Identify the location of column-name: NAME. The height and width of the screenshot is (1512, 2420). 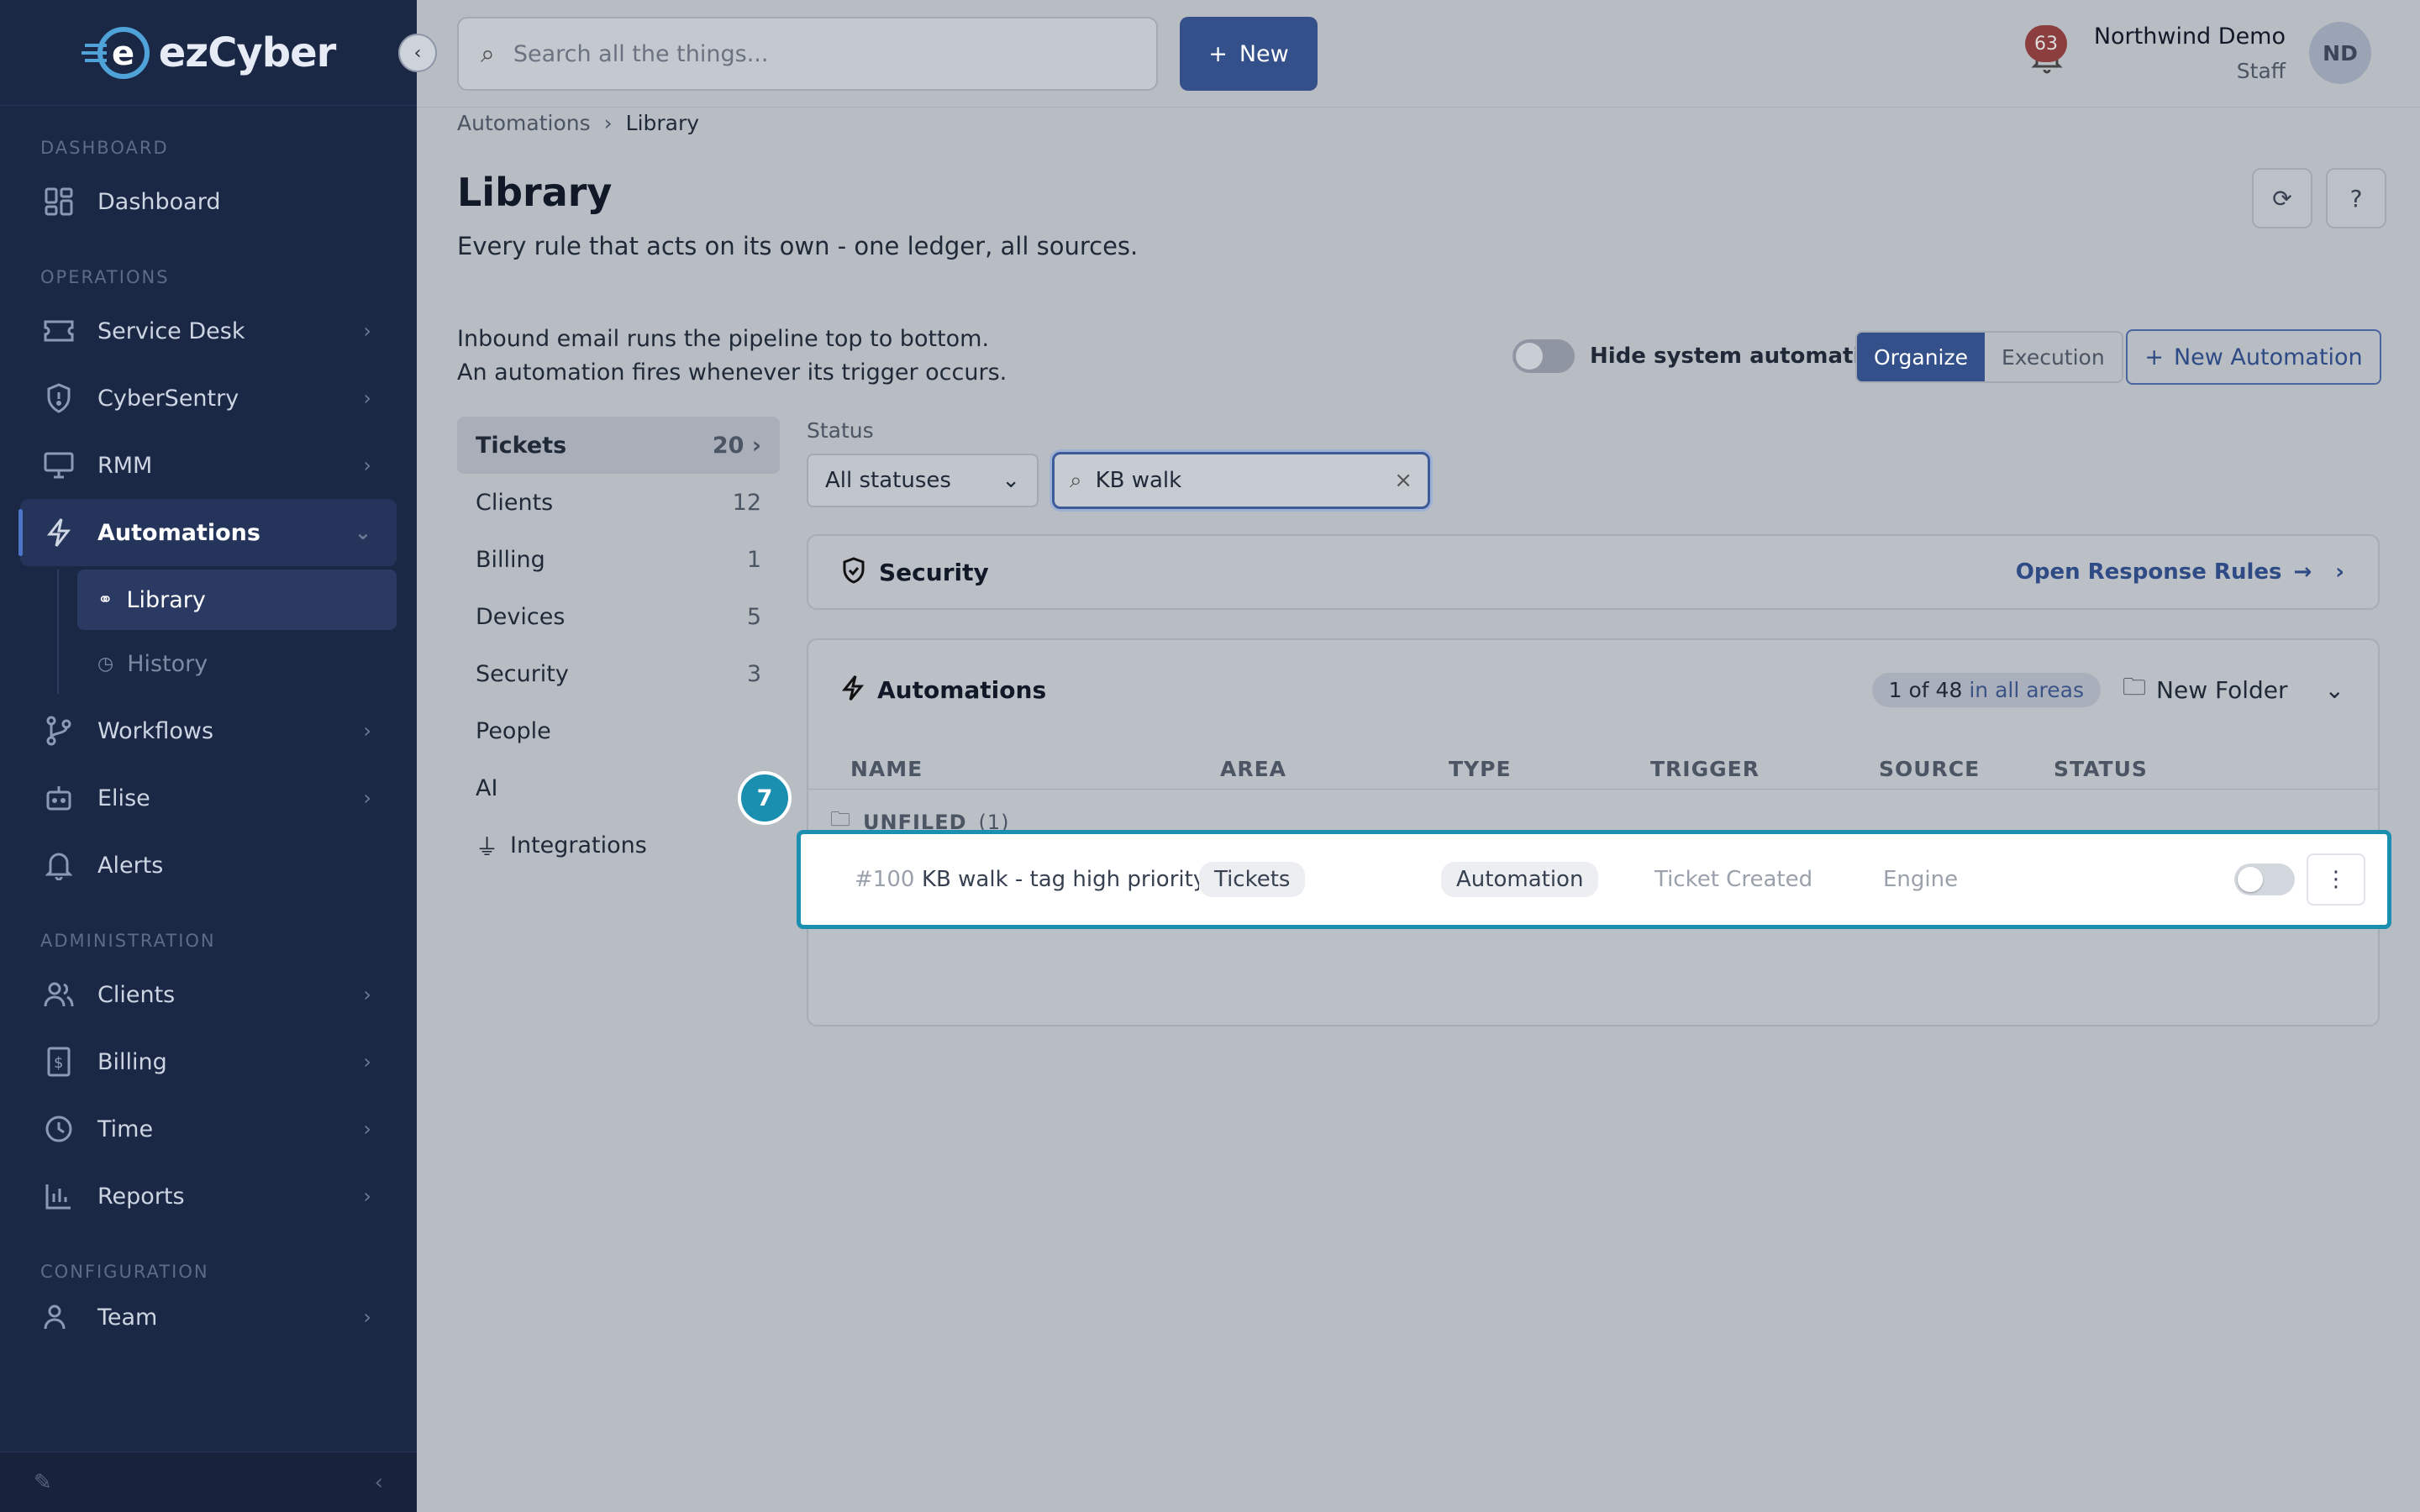
(886, 769).